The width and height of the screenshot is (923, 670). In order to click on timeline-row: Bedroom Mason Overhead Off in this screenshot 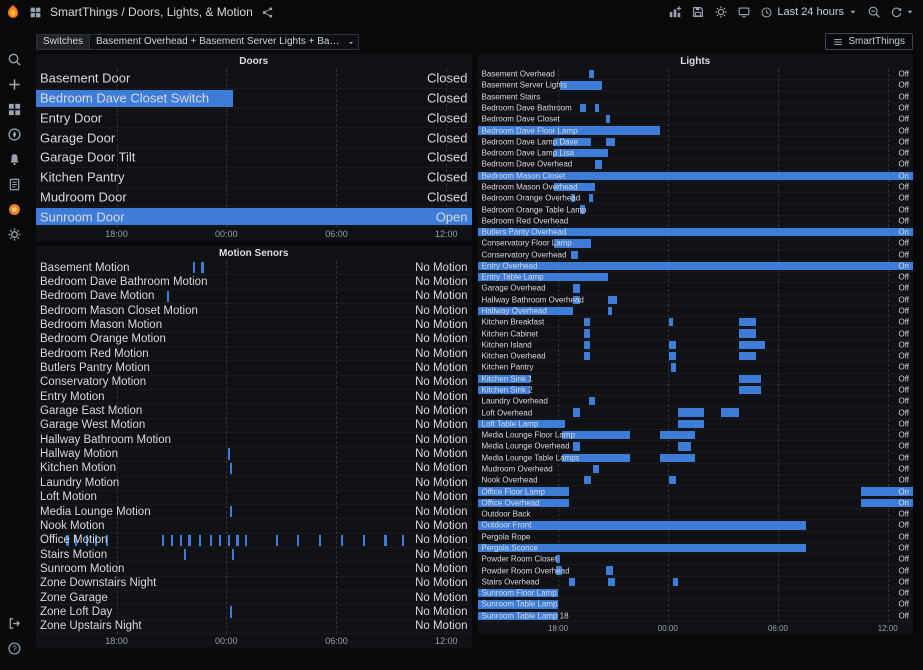, I will do `click(695, 188)`.